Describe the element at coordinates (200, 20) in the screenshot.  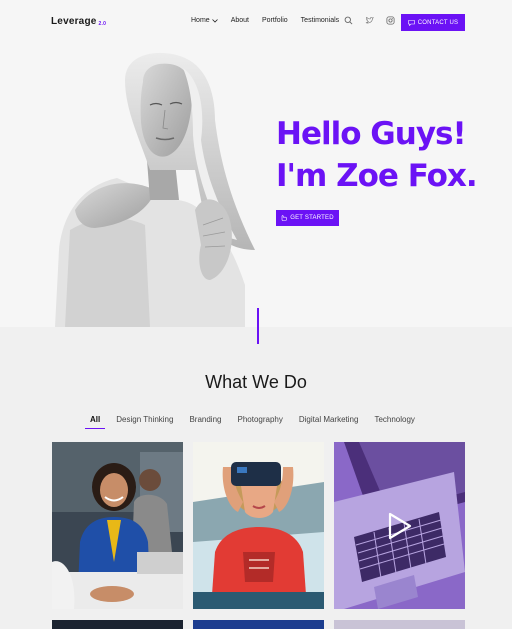
I see `nav-home-label: Home` at that location.